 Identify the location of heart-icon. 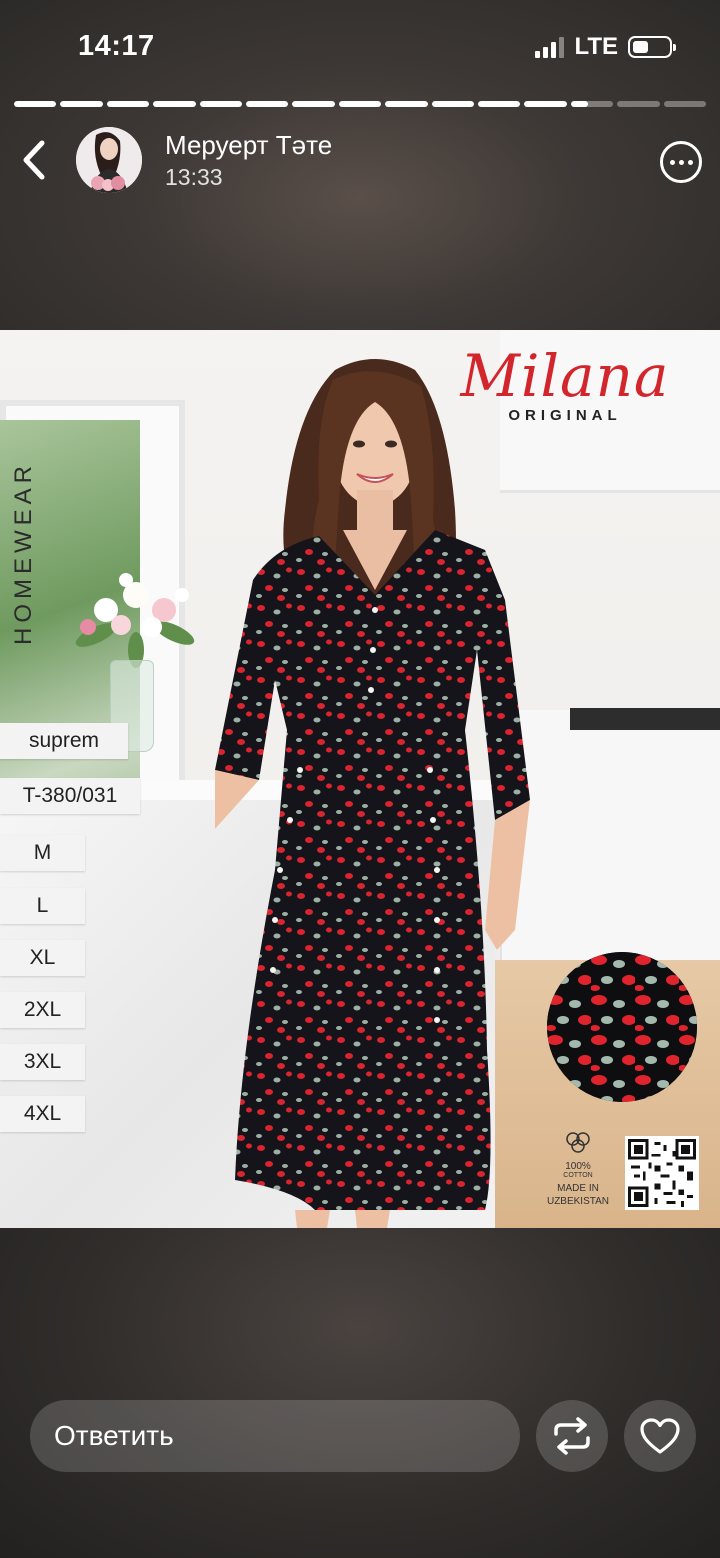
(660, 1436).